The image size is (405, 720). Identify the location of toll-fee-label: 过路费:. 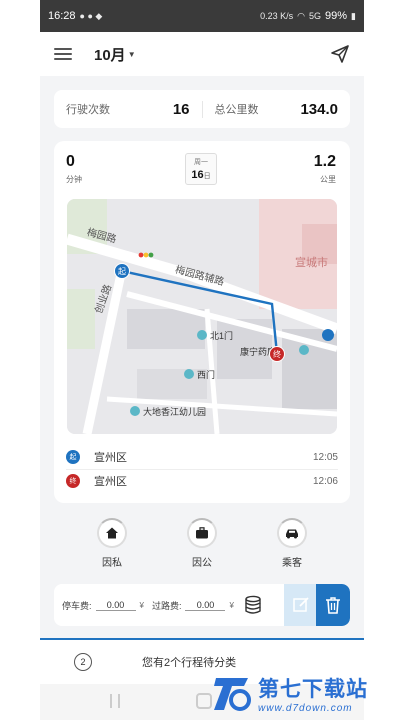
(166, 605).